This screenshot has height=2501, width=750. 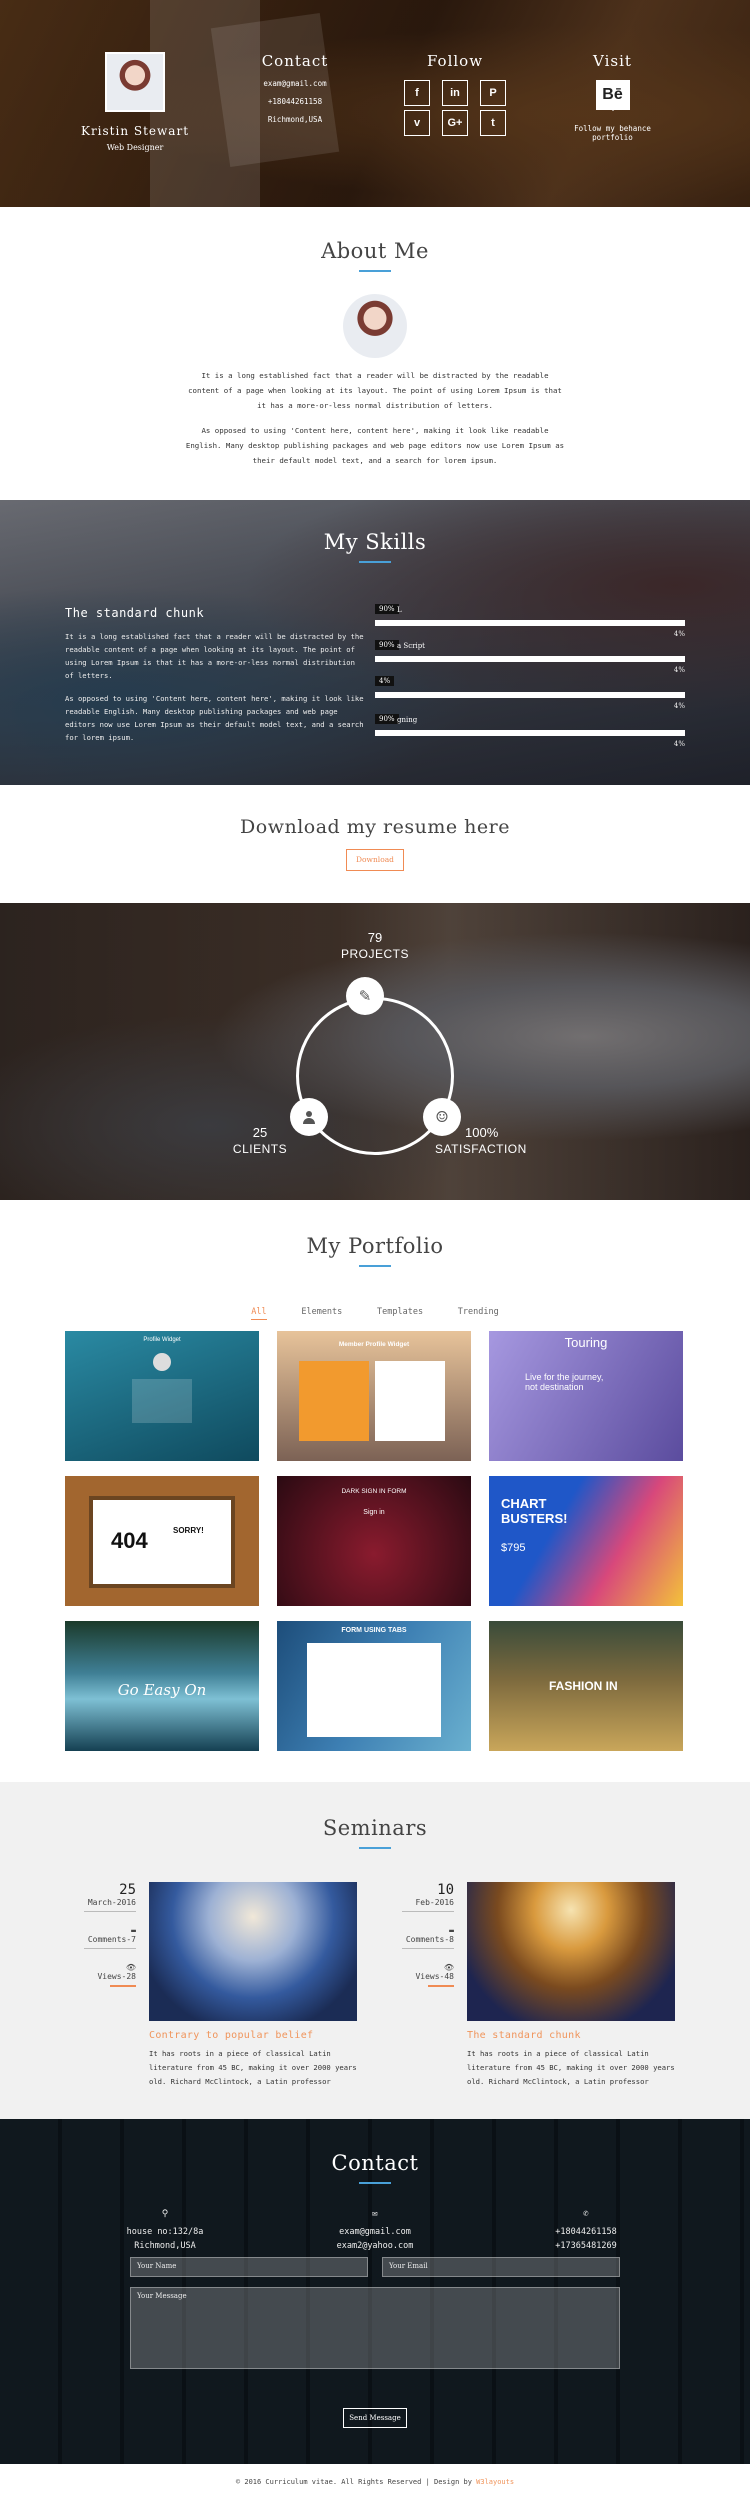 I want to click on contact-email: exam@gmail.com, so click(x=295, y=83).